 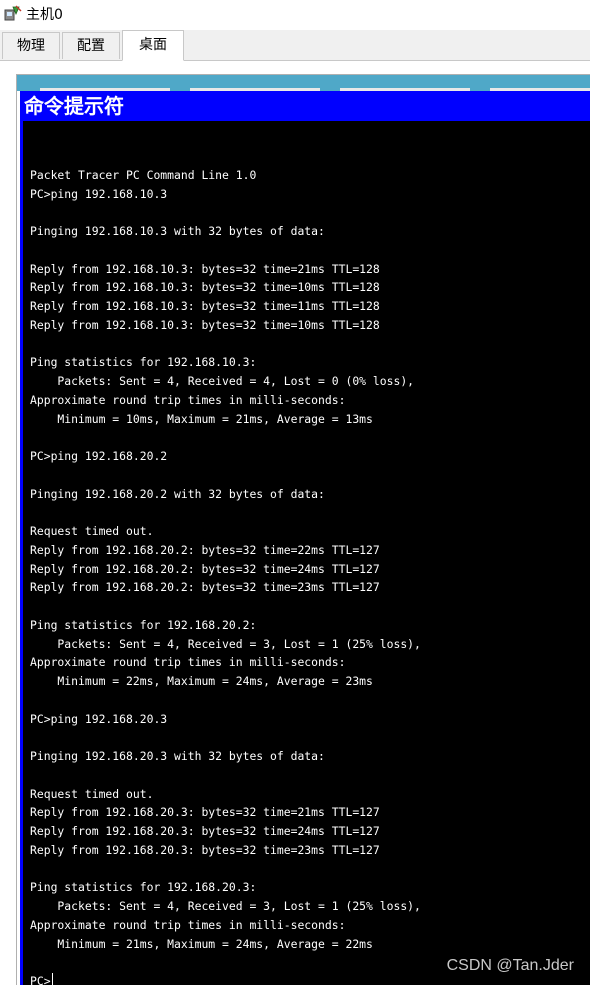 What do you see at coordinates (91, 45) in the screenshot?
I see `tab-config: 配置` at bounding box center [91, 45].